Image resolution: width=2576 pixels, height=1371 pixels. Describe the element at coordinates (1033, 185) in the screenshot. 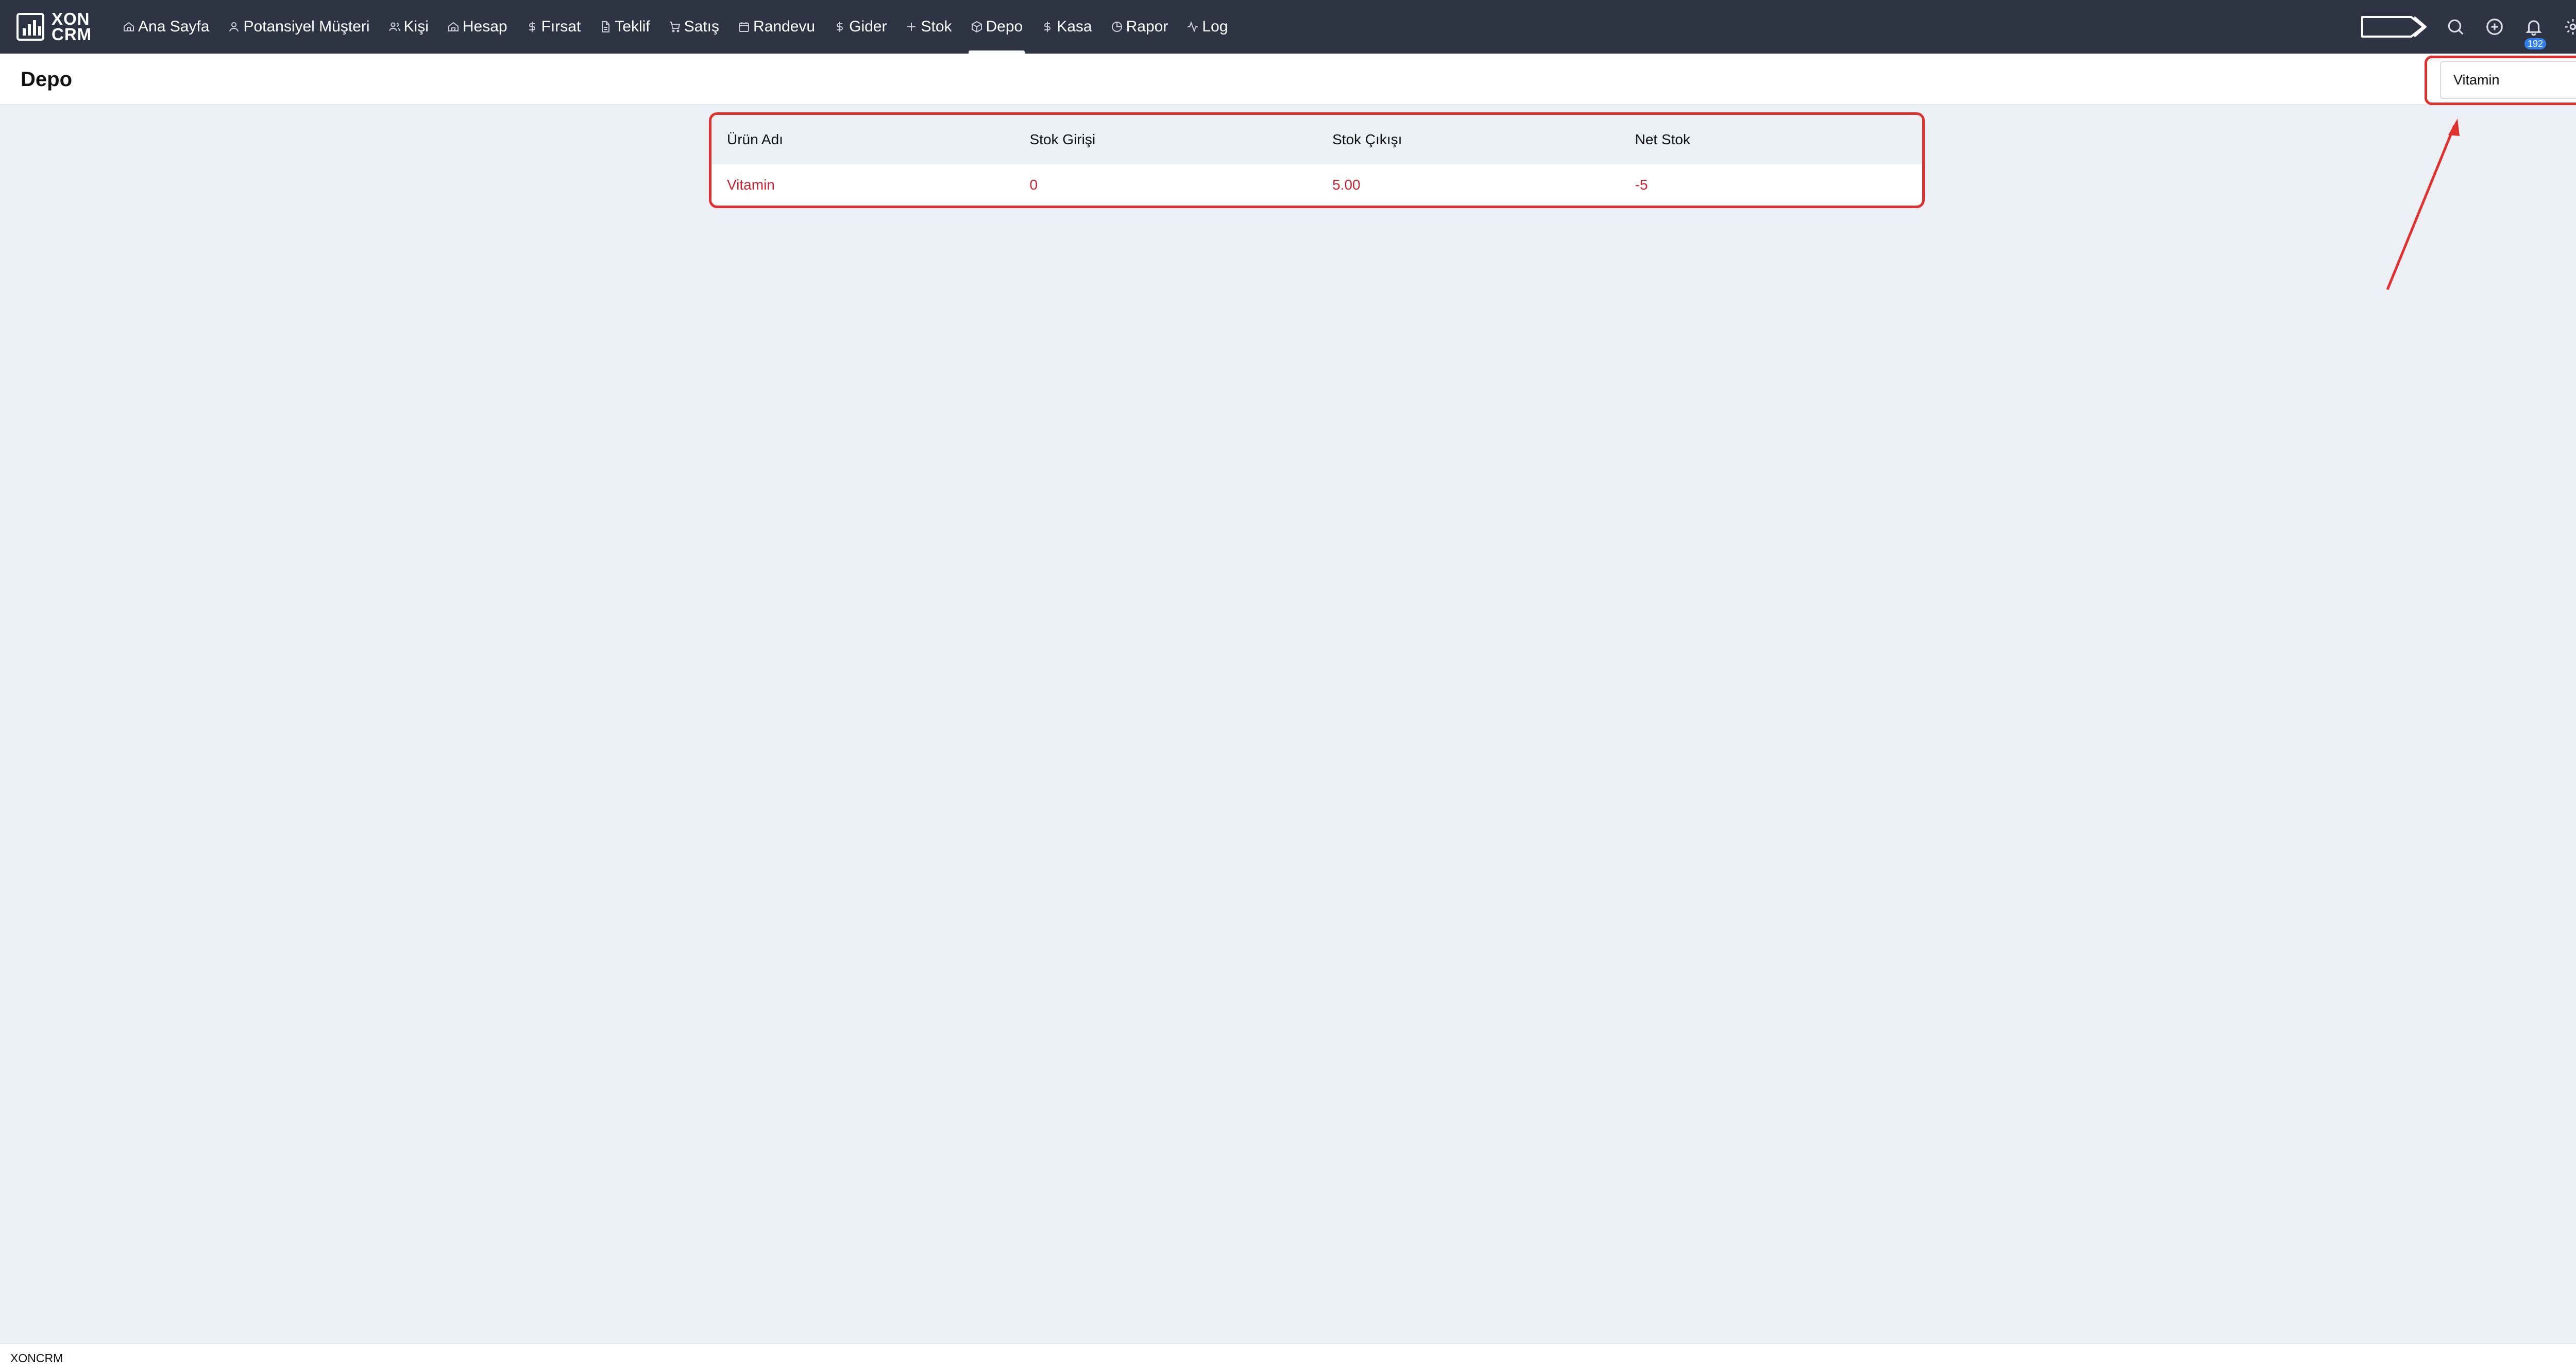

I see `table-cell: 0` at that location.